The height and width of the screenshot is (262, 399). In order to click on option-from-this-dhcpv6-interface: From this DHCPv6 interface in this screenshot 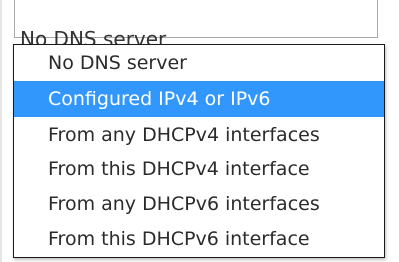, I will do `click(199, 239)`.